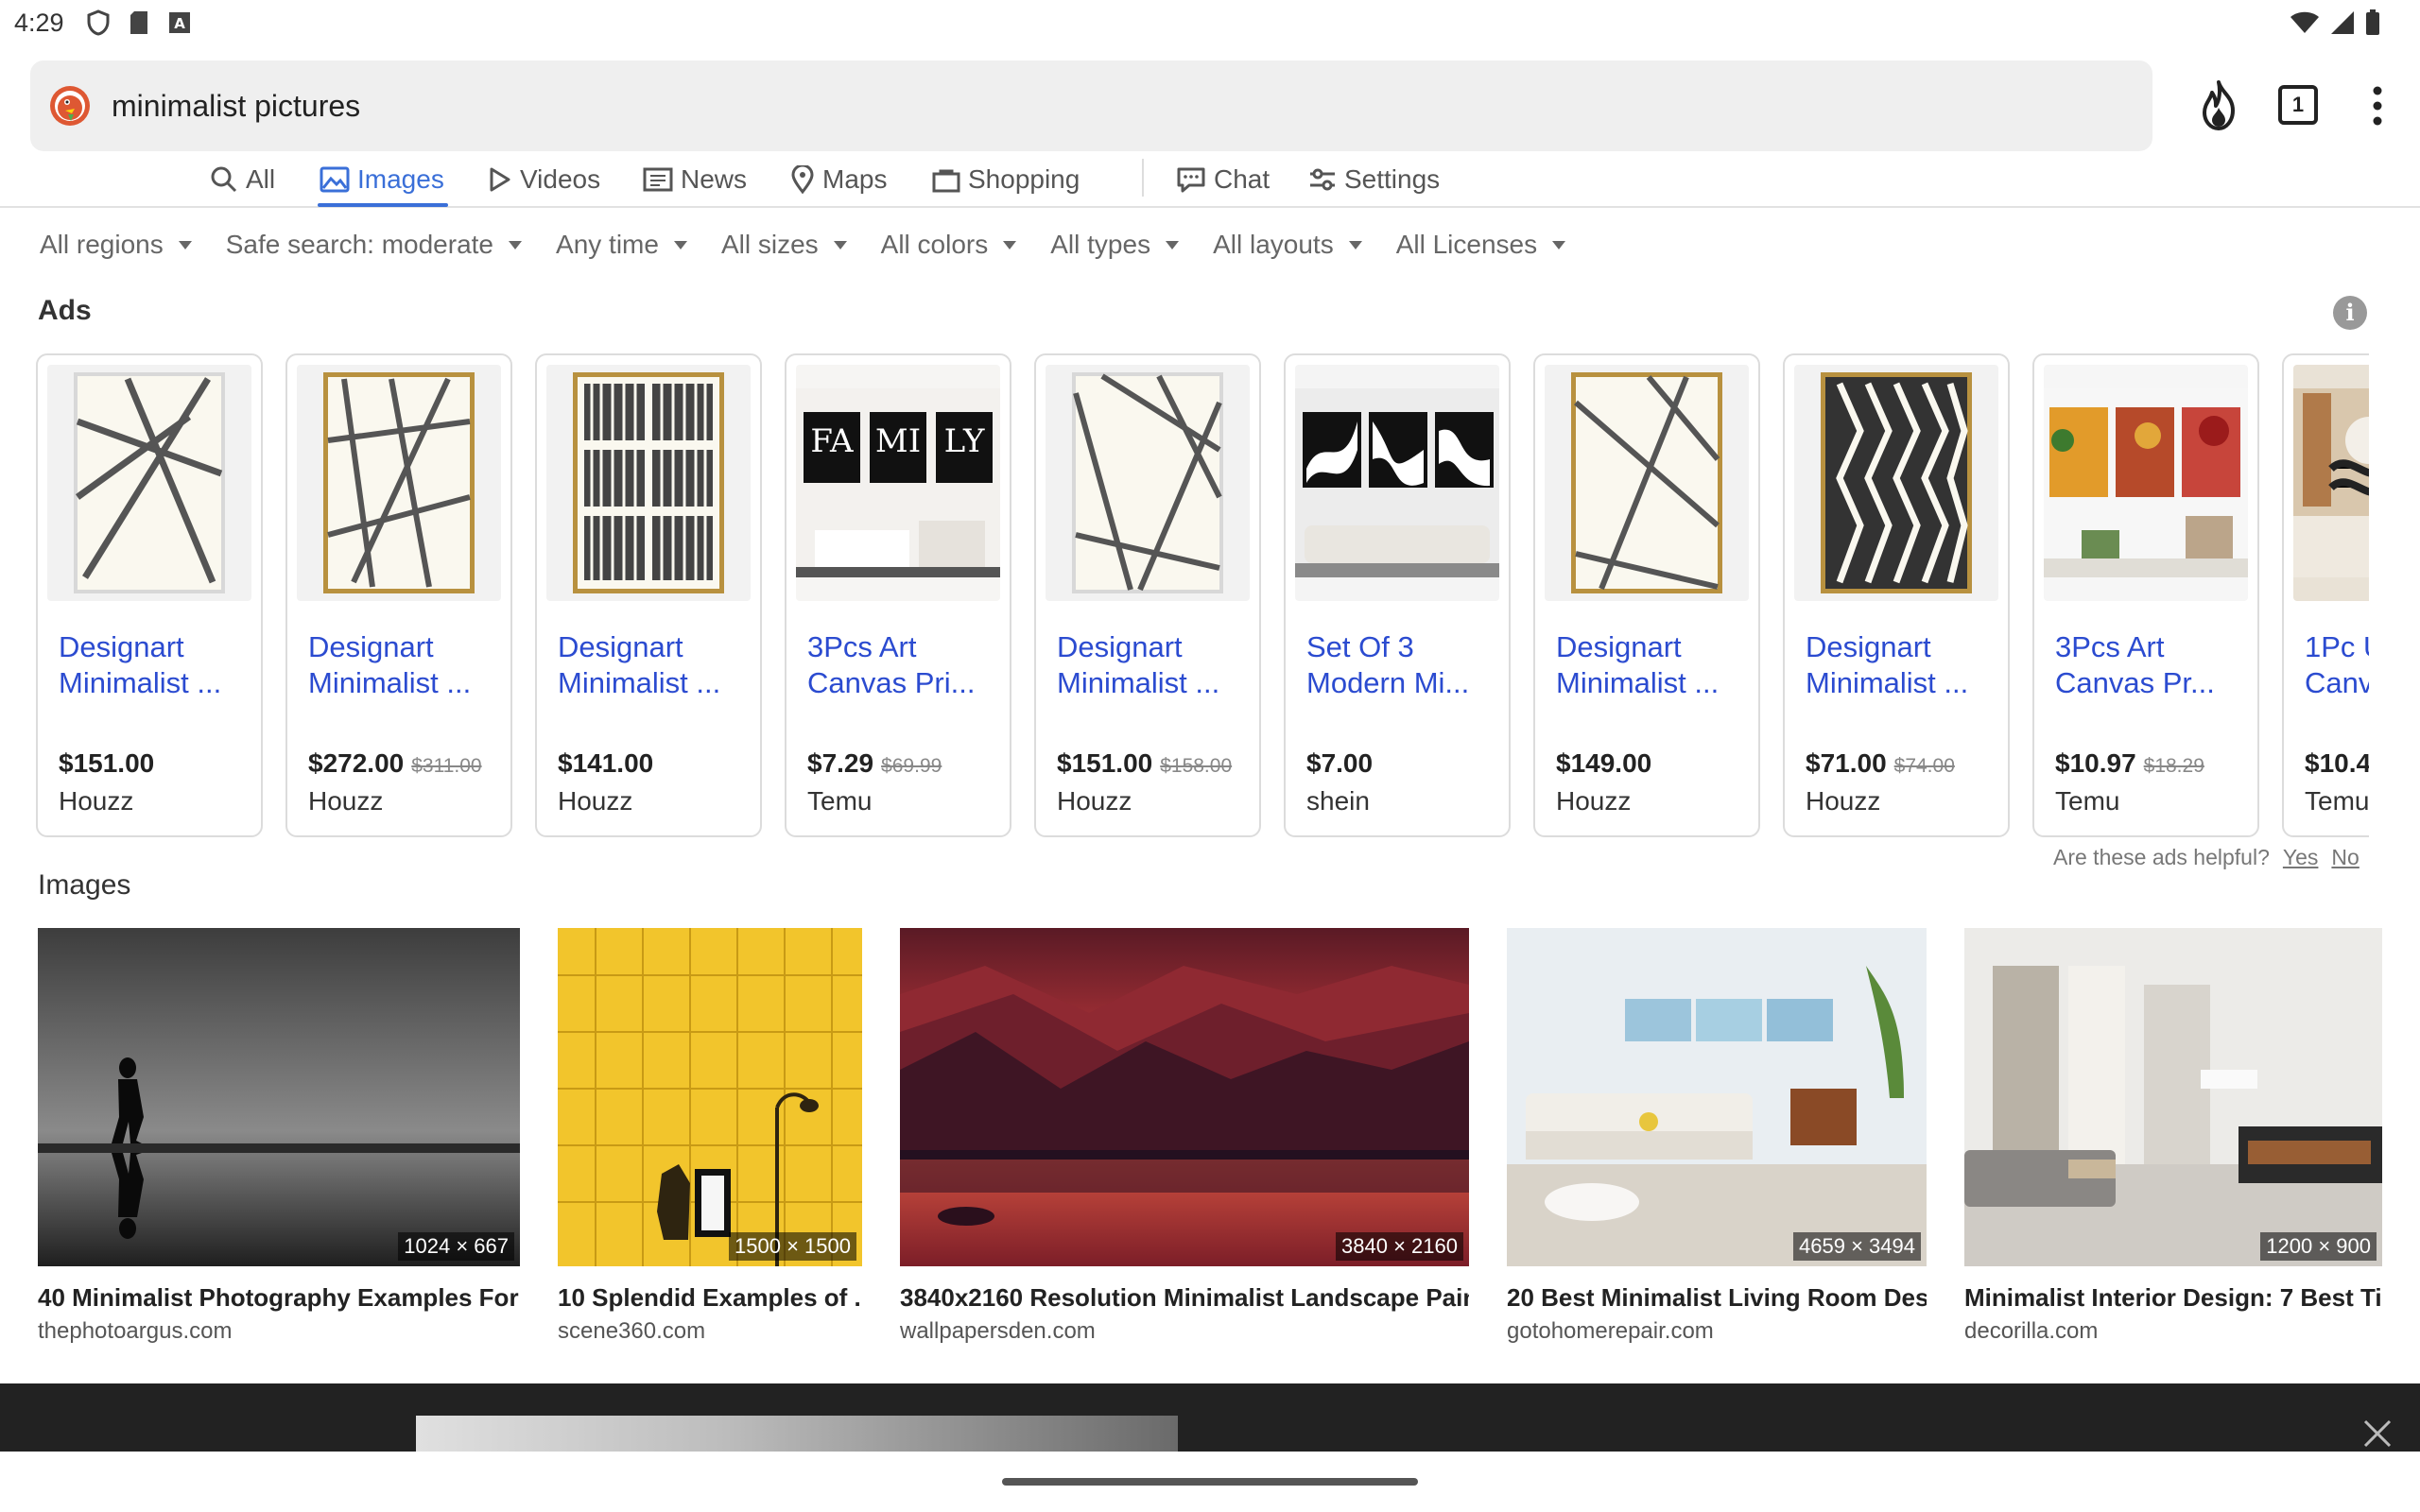  Describe the element at coordinates (1288, 245) in the screenshot. I see `filter-layout: All layouts` at that location.